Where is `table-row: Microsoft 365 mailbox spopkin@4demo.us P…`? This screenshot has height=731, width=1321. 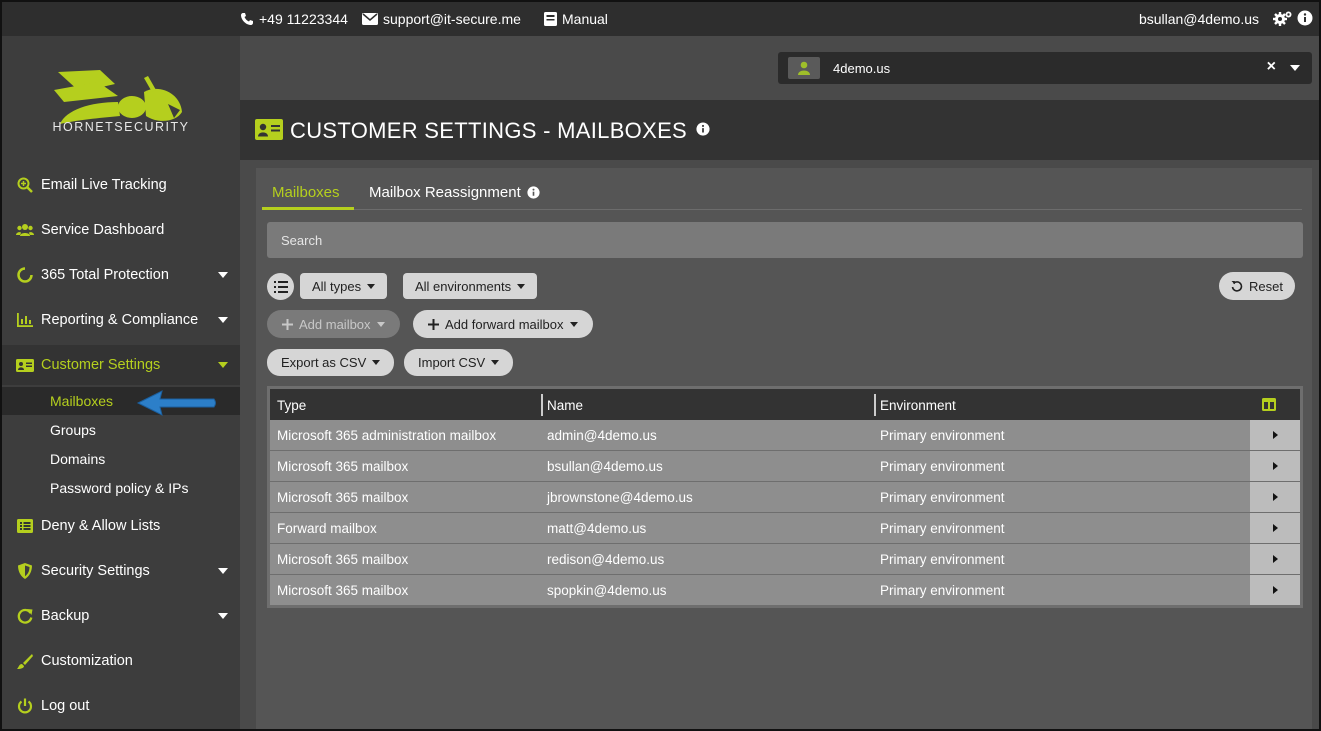 table-row: Microsoft 365 mailbox spopkin@4demo.us P… is located at coordinates (785, 591).